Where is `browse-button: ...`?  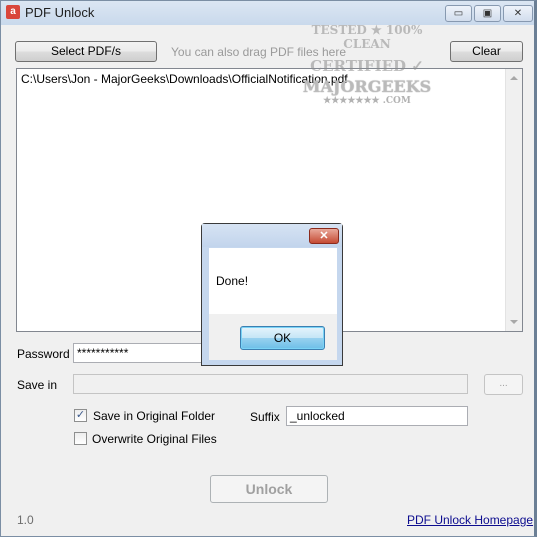
browse-button: ... is located at coordinates (503, 384).